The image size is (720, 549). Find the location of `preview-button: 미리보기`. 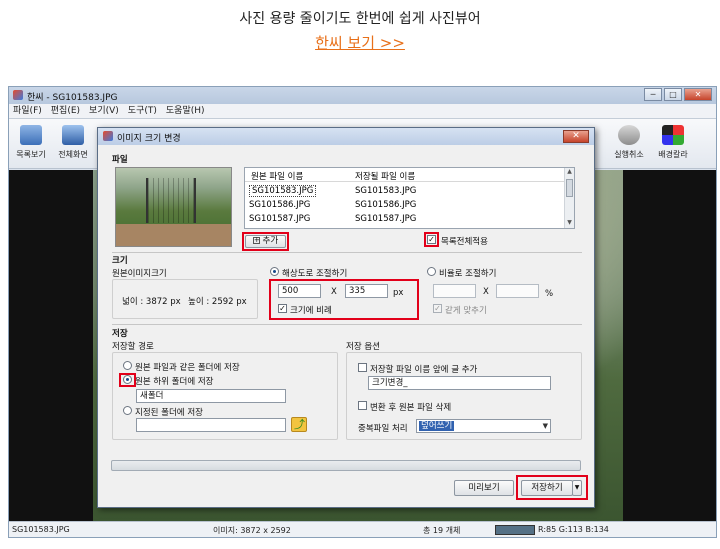

preview-button: 미리보기 is located at coordinates (484, 488).